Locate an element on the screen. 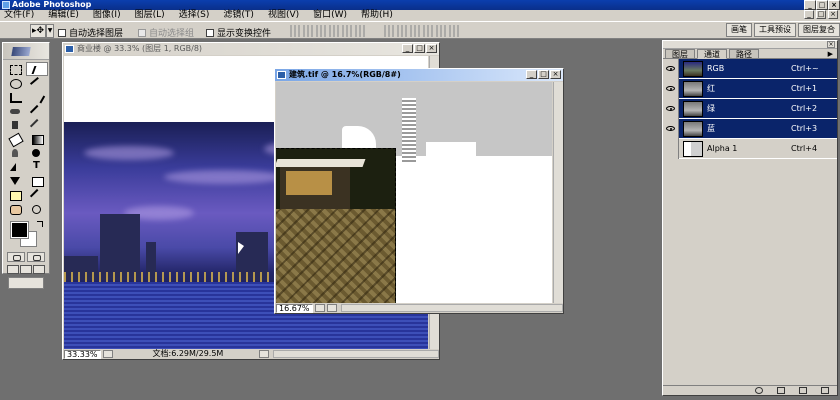 The image size is (840, 400). jump-to-imageready-icon is located at coordinates (26, 283).